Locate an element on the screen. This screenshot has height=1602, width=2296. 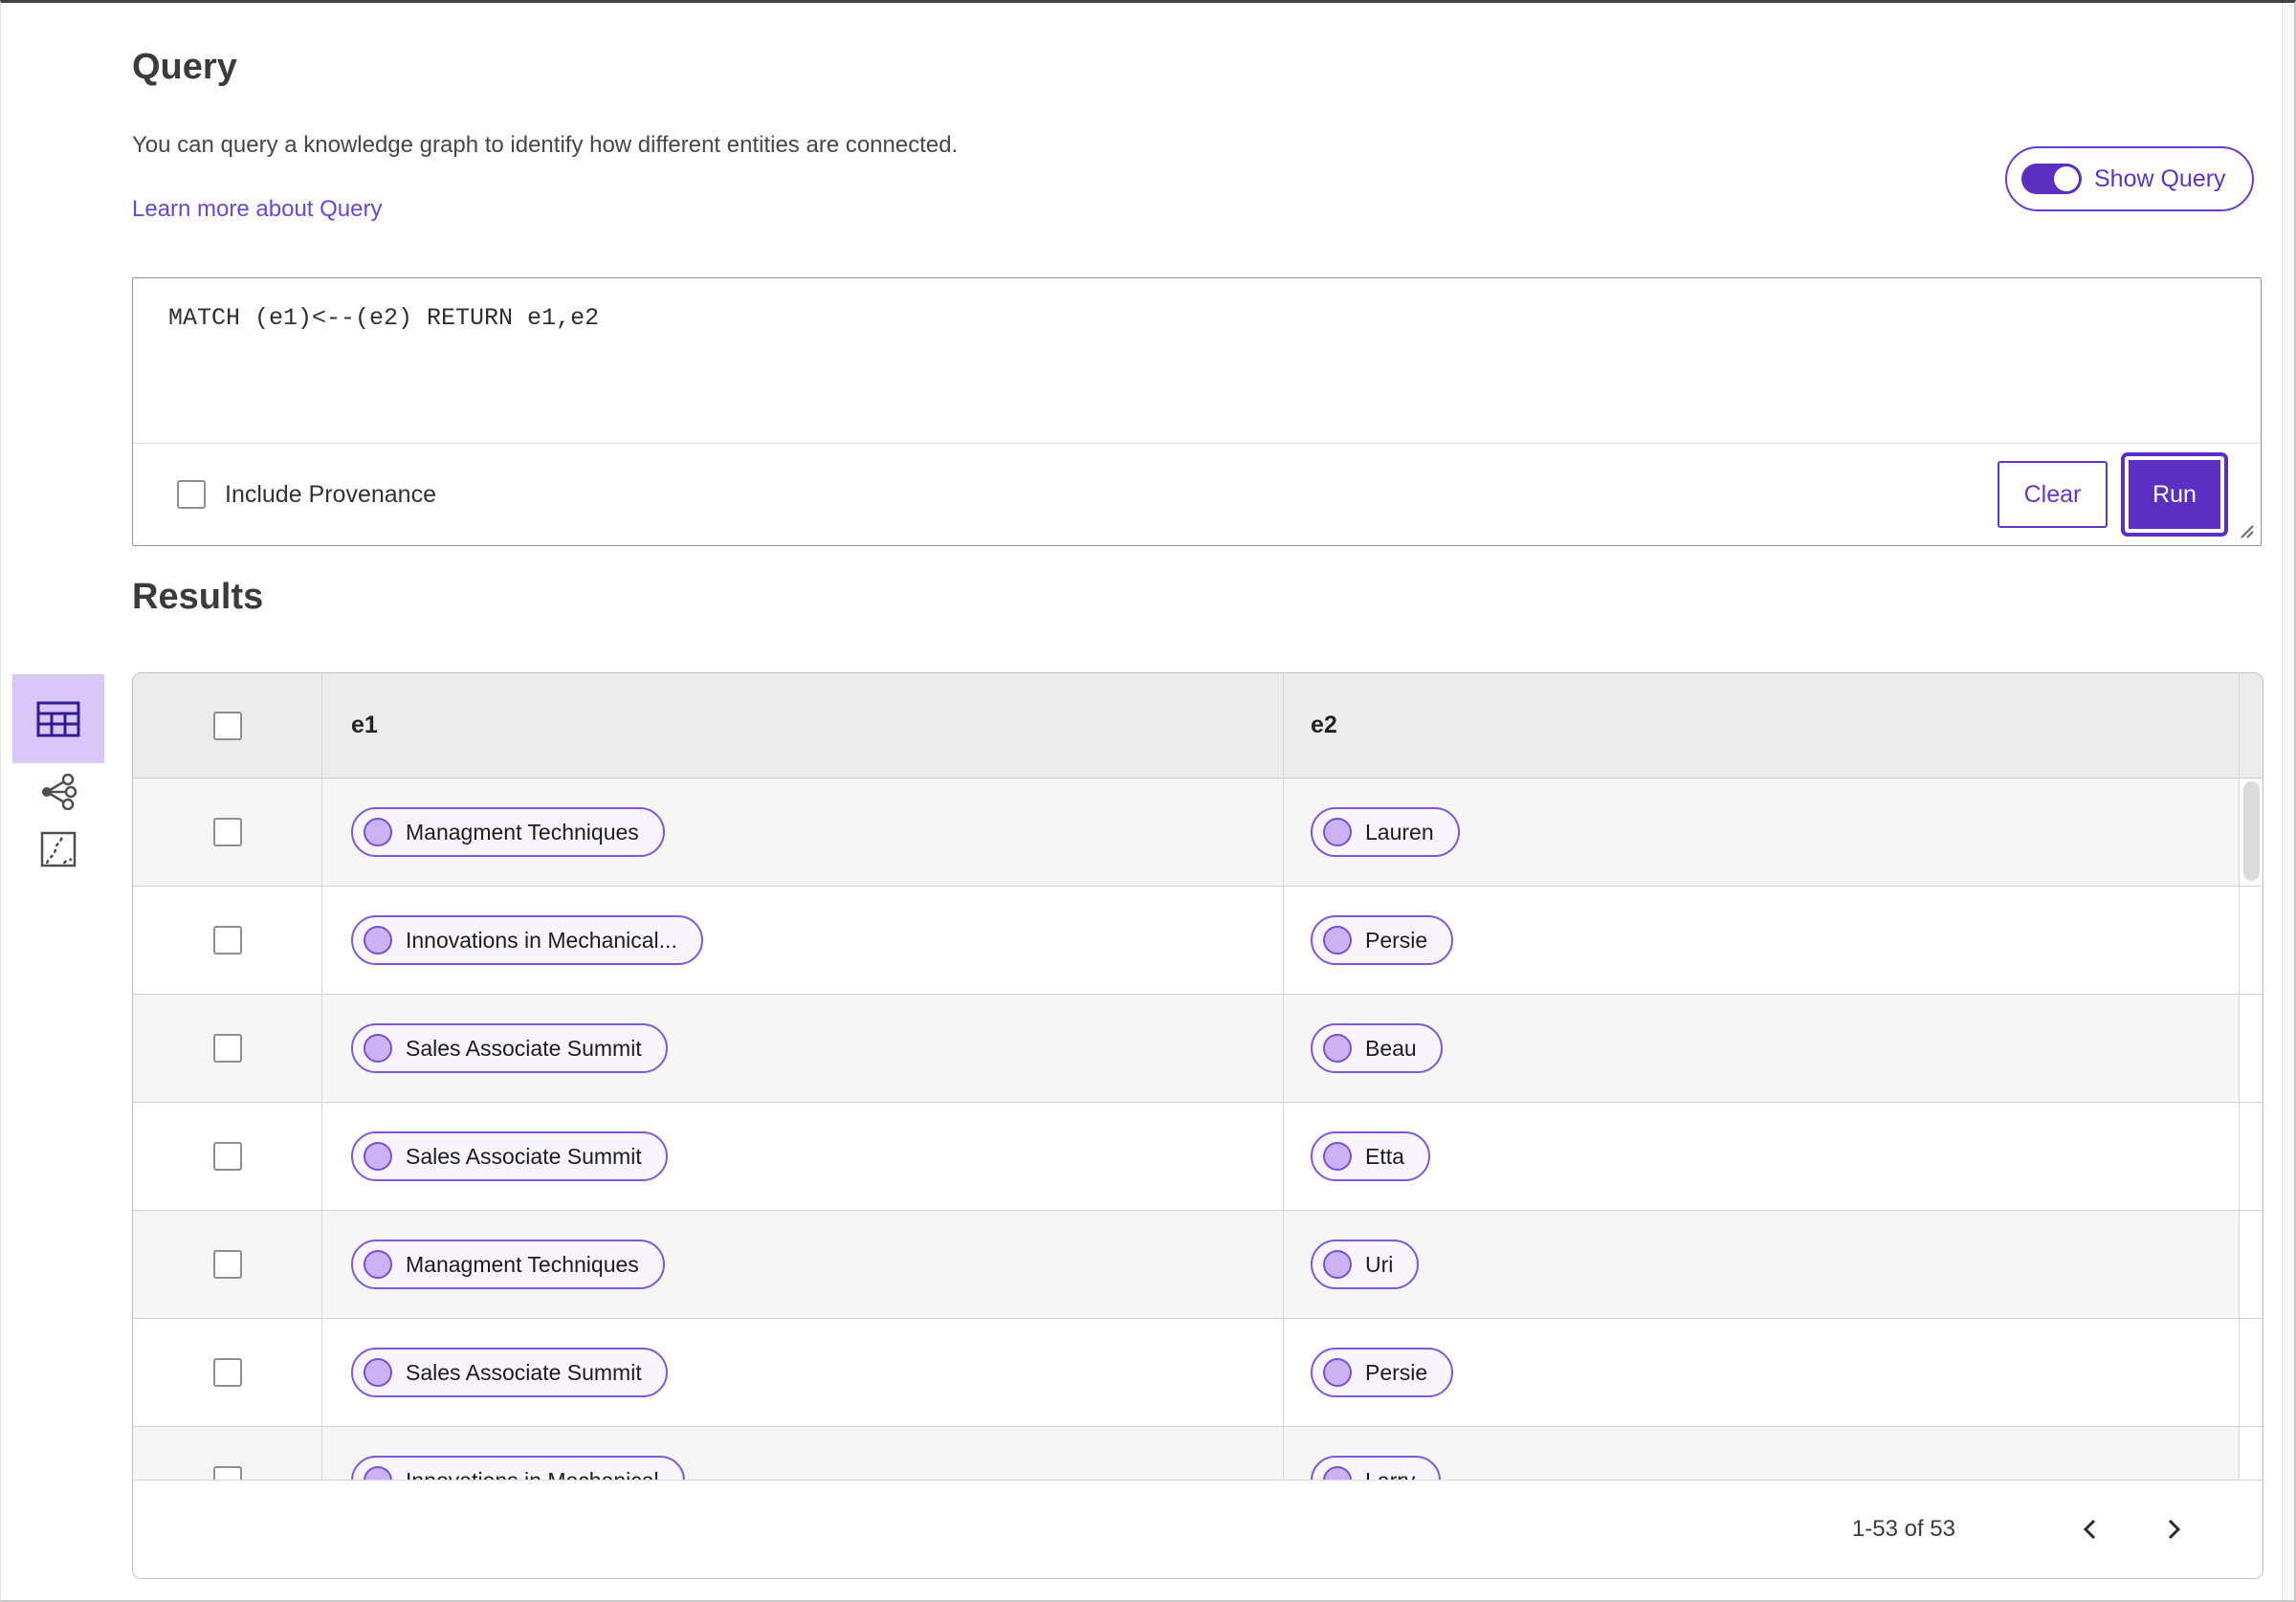
learn-more-link: Learn more about Query is located at coordinates (257, 209).